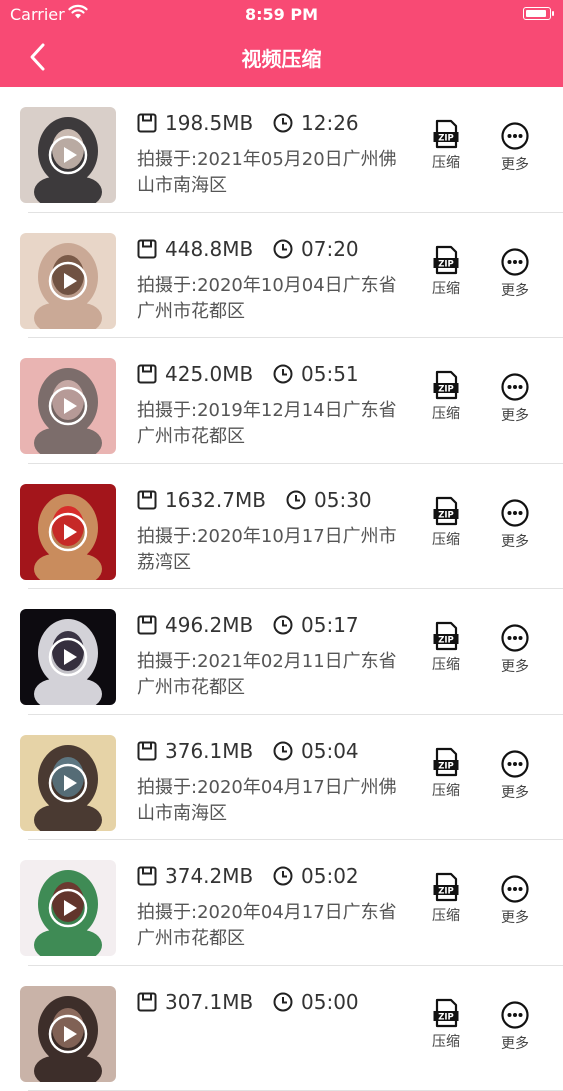 Image resolution: width=563 pixels, height=1091 pixels. What do you see at coordinates (209, 751) in the screenshot?
I see `file-size: 376.1MB` at bounding box center [209, 751].